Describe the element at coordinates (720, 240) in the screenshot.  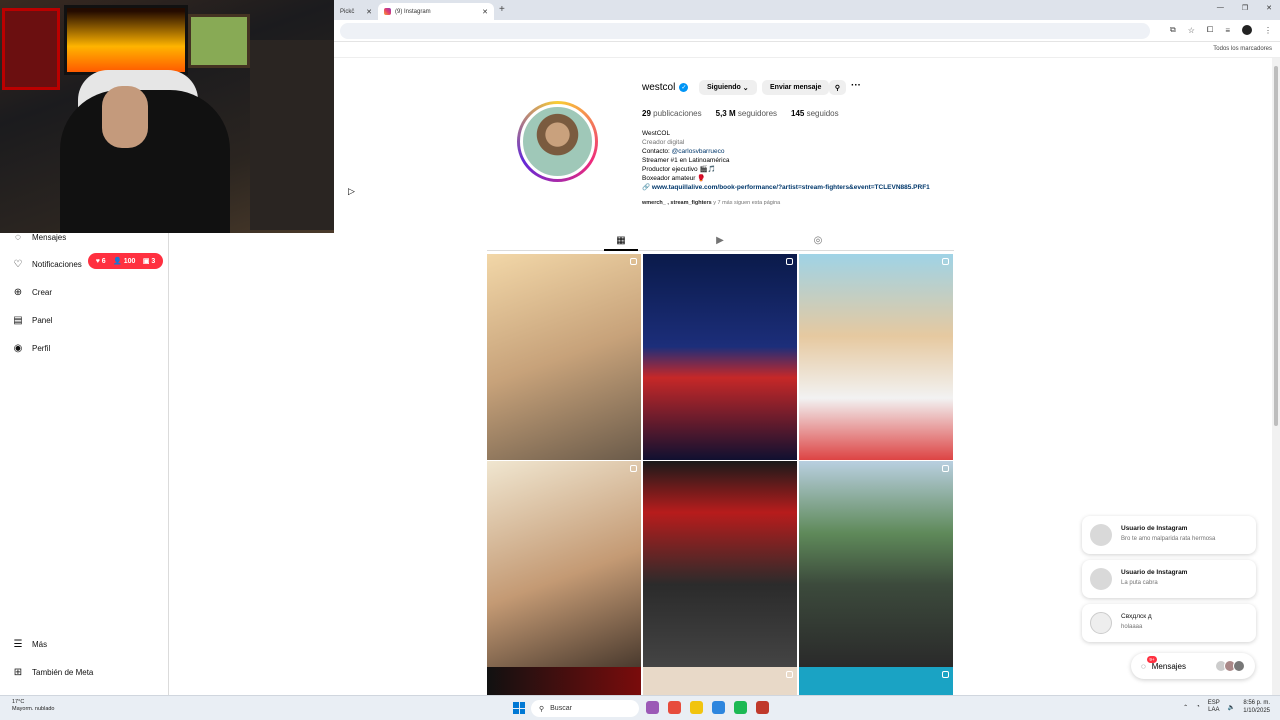
I see `reels-tab-icon: ▶` at that location.